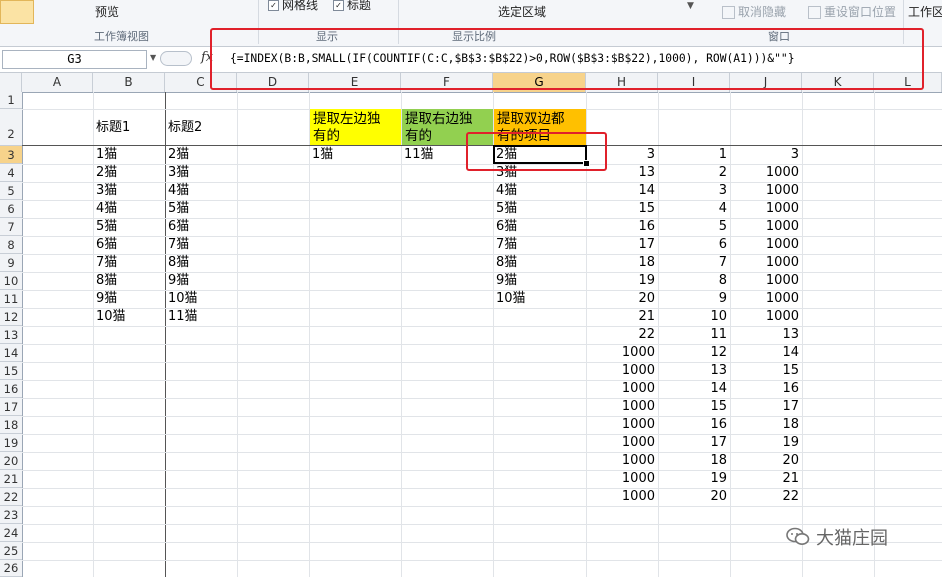  What do you see at coordinates (11, 353) in the screenshot?
I see `row-header: 14` at bounding box center [11, 353].